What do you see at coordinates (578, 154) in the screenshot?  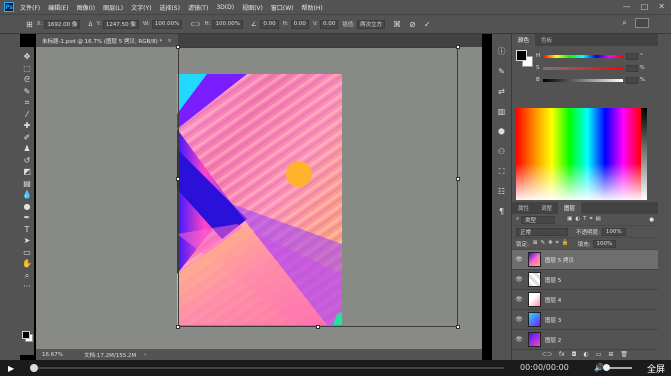 I see `color-spectrum` at bounding box center [578, 154].